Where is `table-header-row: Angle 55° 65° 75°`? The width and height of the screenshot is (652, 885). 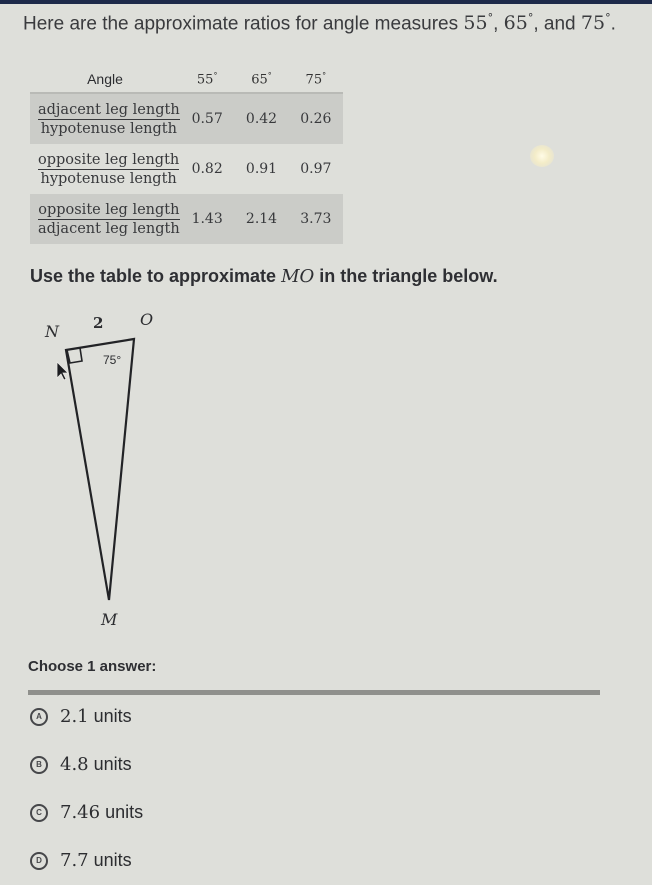
table-header-row: Angle 55° 65° 75° is located at coordinates (186, 80).